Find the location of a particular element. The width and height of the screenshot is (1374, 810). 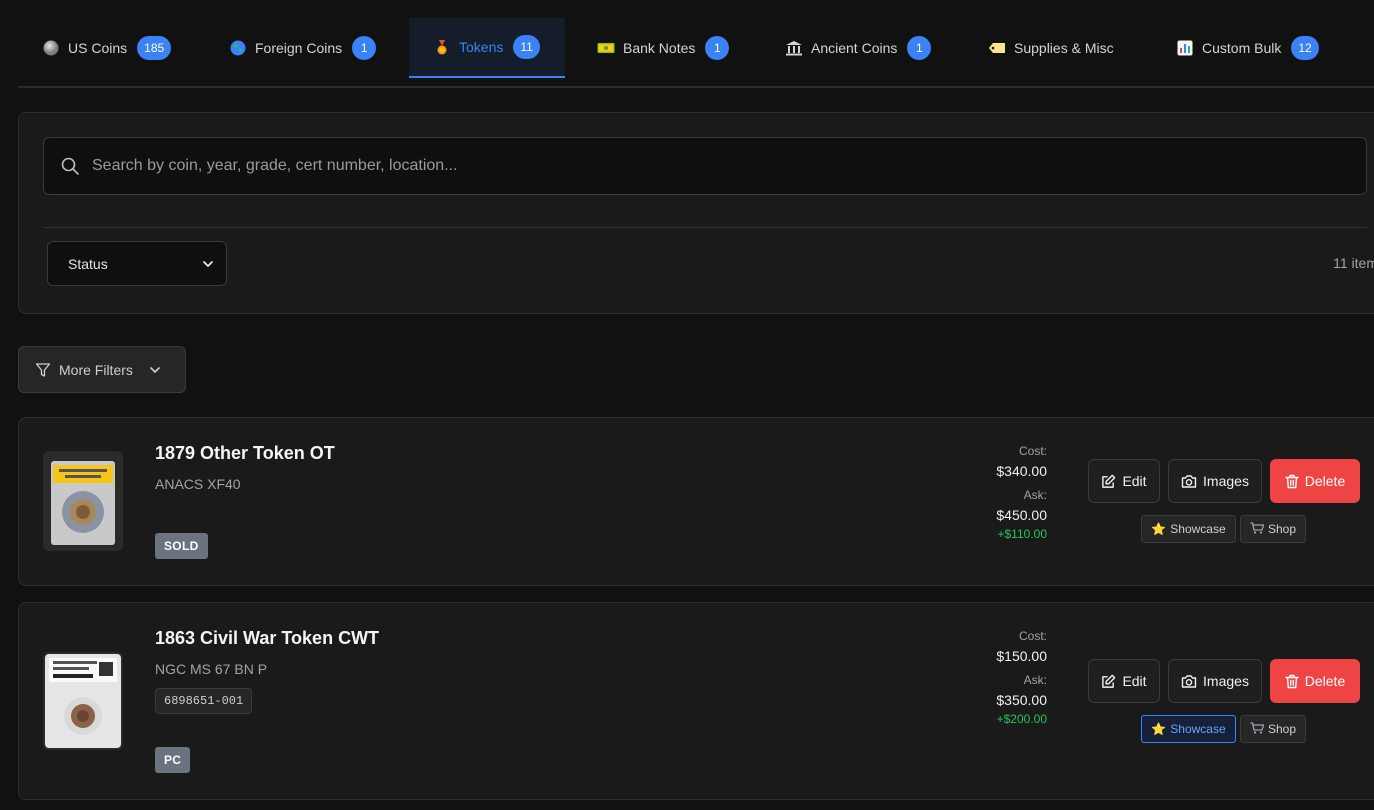

price-summary: Cost: $150.00 Ask: $350.00 +$200.00 is located at coordinates (1021, 677).